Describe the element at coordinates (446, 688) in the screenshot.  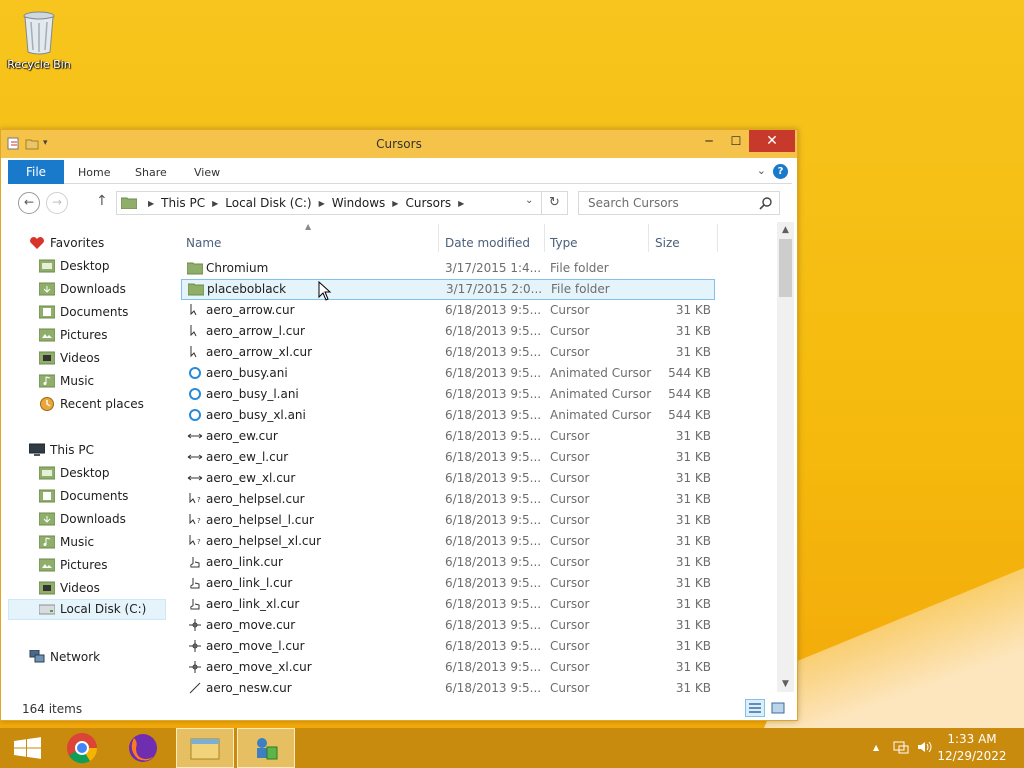
I see `file-row: aero_nesw.cur 6/18/2013 9:5... Cursor 31 KB` at that location.